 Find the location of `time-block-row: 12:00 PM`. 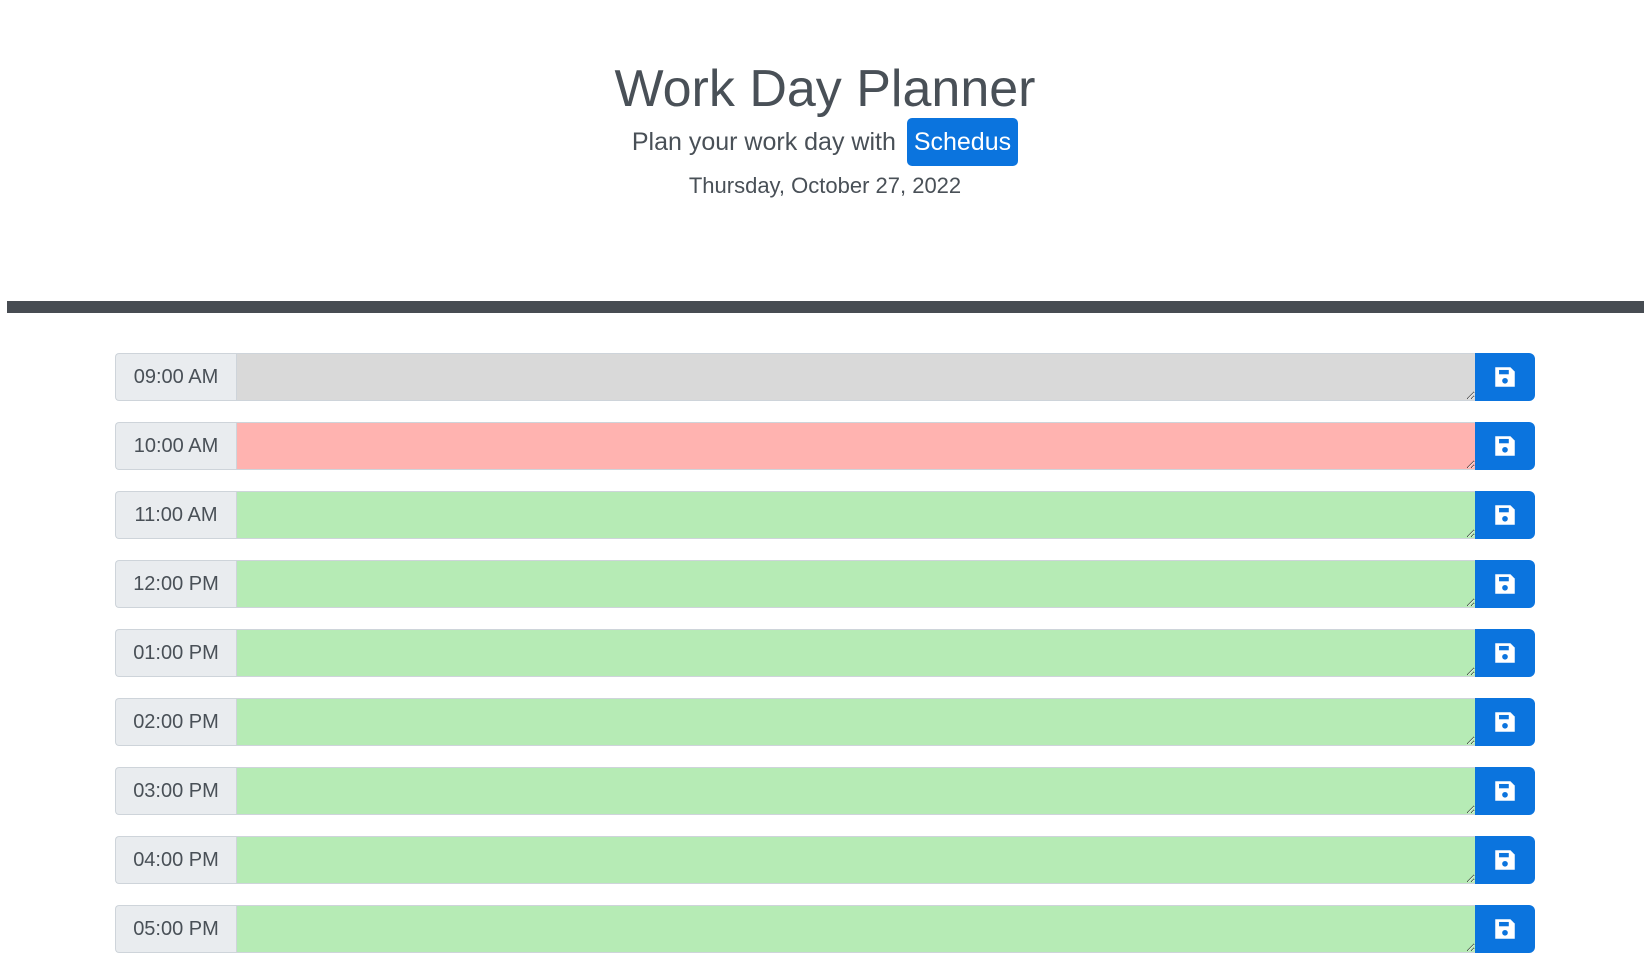

time-block-row: 12:00 PM is located at coordinates (825, 584).